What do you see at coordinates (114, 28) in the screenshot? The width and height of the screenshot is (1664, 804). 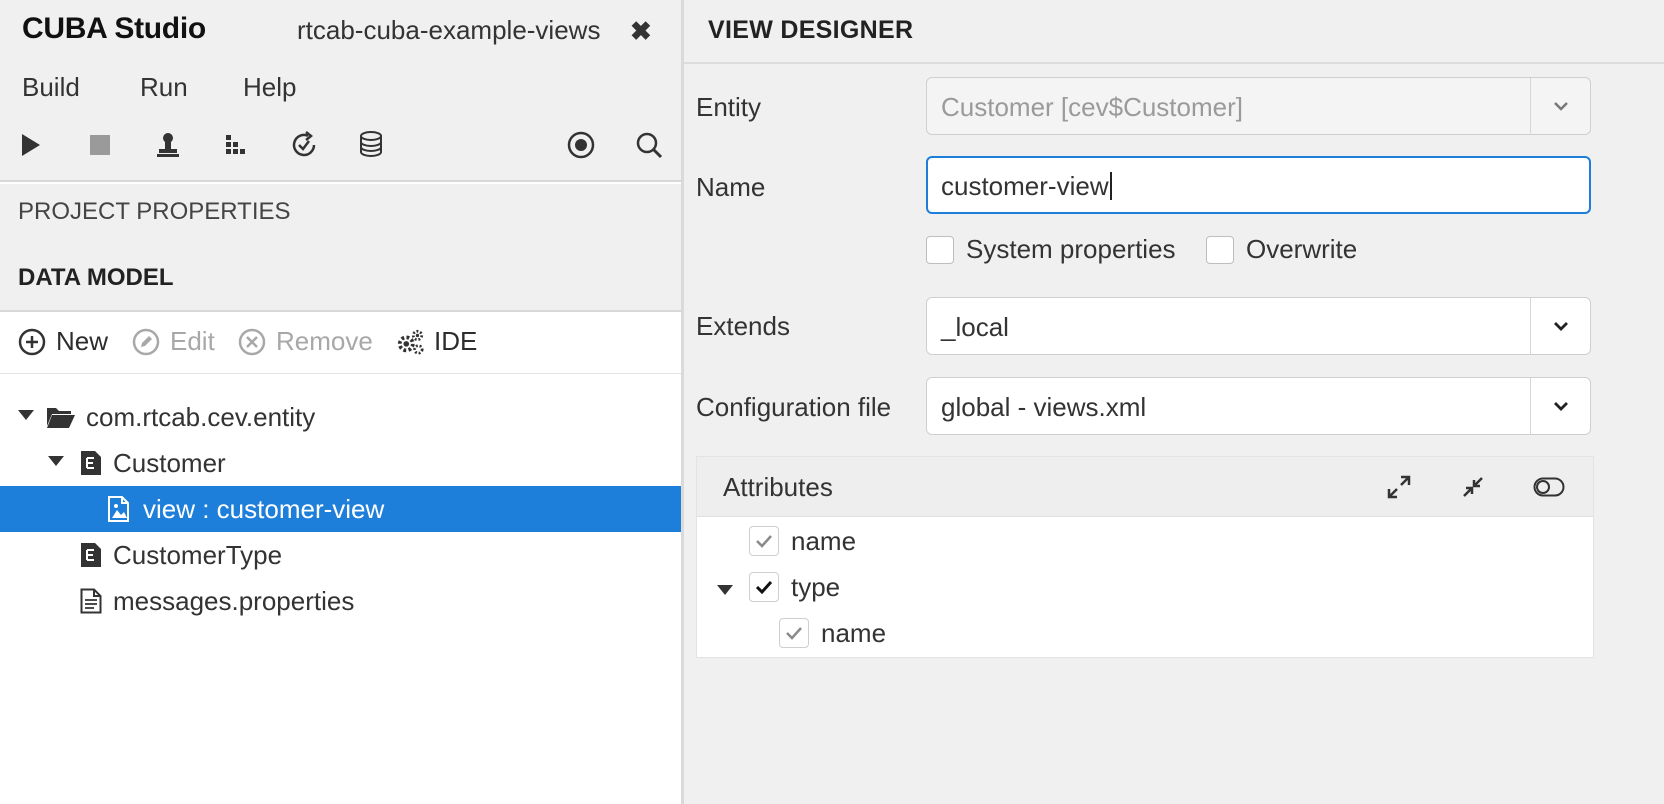 I see `app-title: CUBA Studio` at bounding box center [114, 28].